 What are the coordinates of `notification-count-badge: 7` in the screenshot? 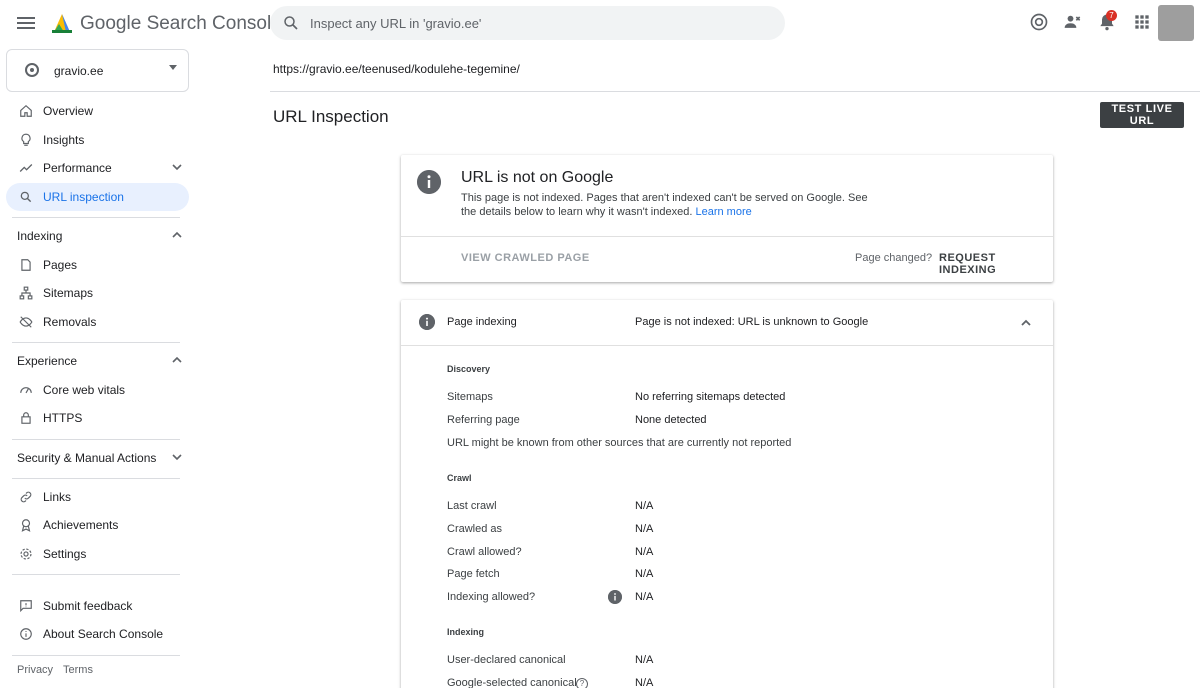 It's located at (1111, 15).